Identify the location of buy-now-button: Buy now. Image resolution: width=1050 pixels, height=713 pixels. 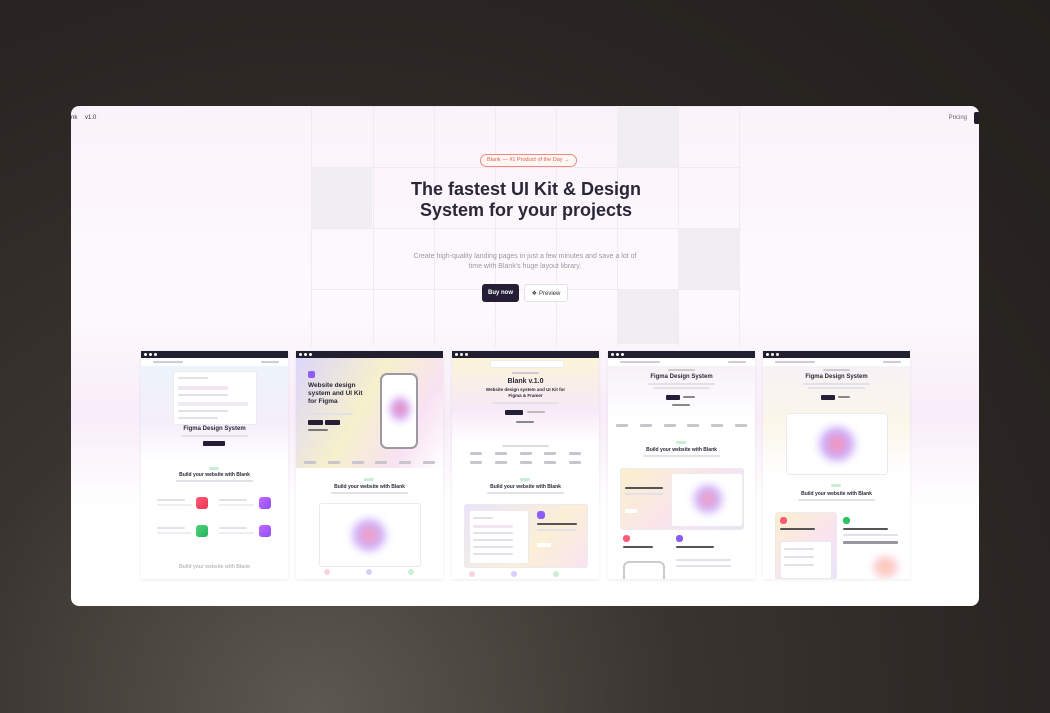
(500, 293).